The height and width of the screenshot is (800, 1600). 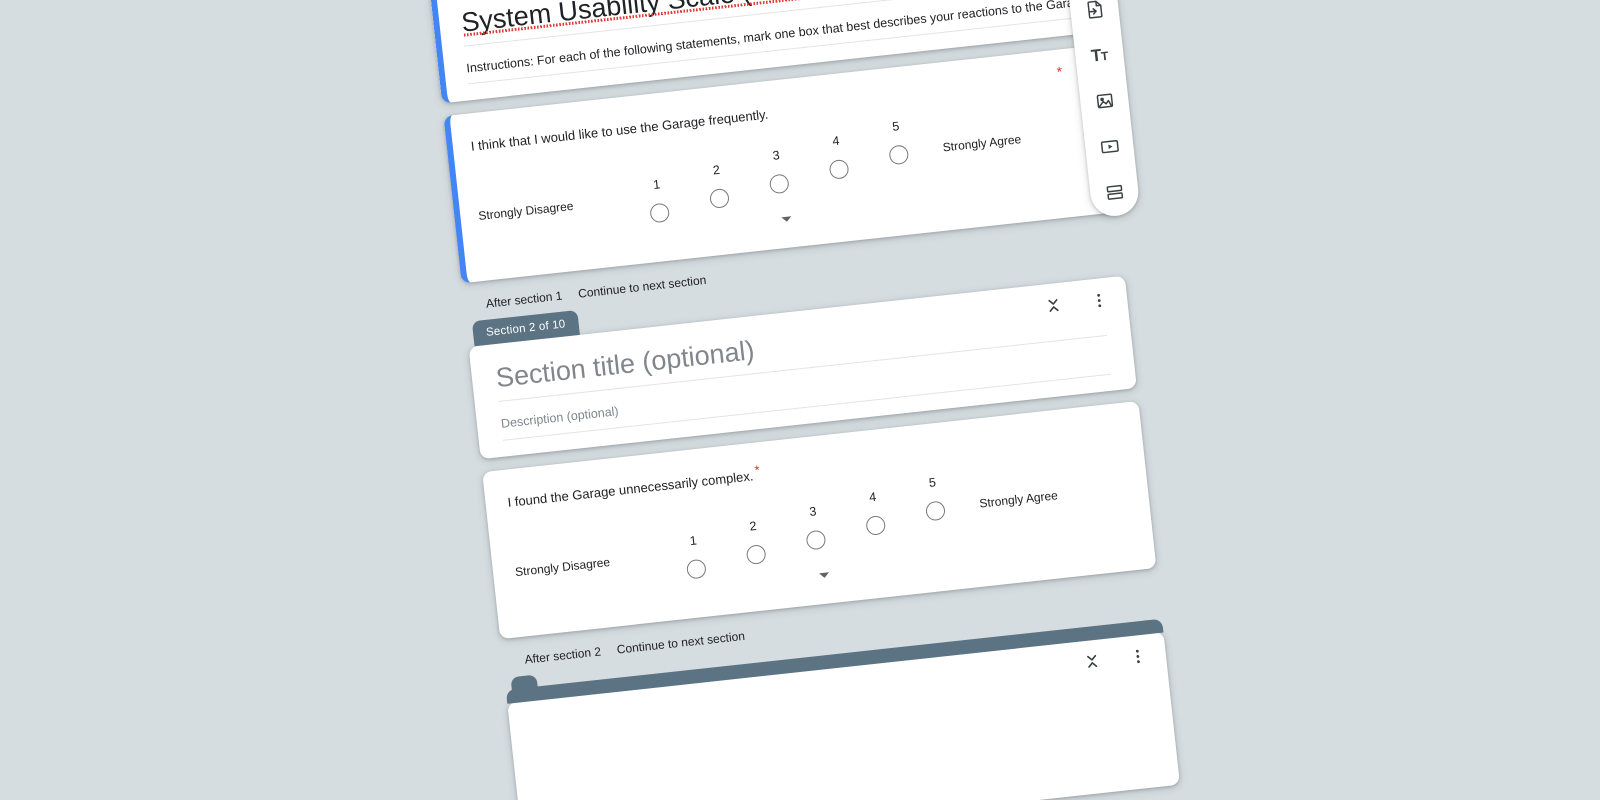 I want to click on section-1-scale-option-1: 1, so click(x=656, y=184).